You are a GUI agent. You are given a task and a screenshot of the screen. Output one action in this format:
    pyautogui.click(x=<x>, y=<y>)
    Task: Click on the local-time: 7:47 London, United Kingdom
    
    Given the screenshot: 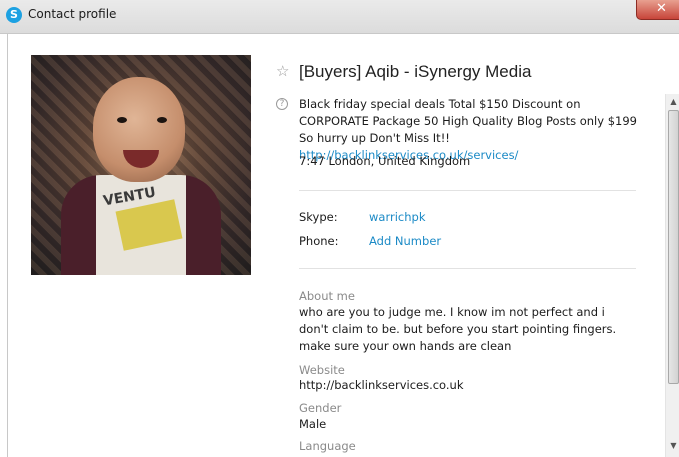 What is the action you would take?
    pyautogui.click(x=385, y=161)
    